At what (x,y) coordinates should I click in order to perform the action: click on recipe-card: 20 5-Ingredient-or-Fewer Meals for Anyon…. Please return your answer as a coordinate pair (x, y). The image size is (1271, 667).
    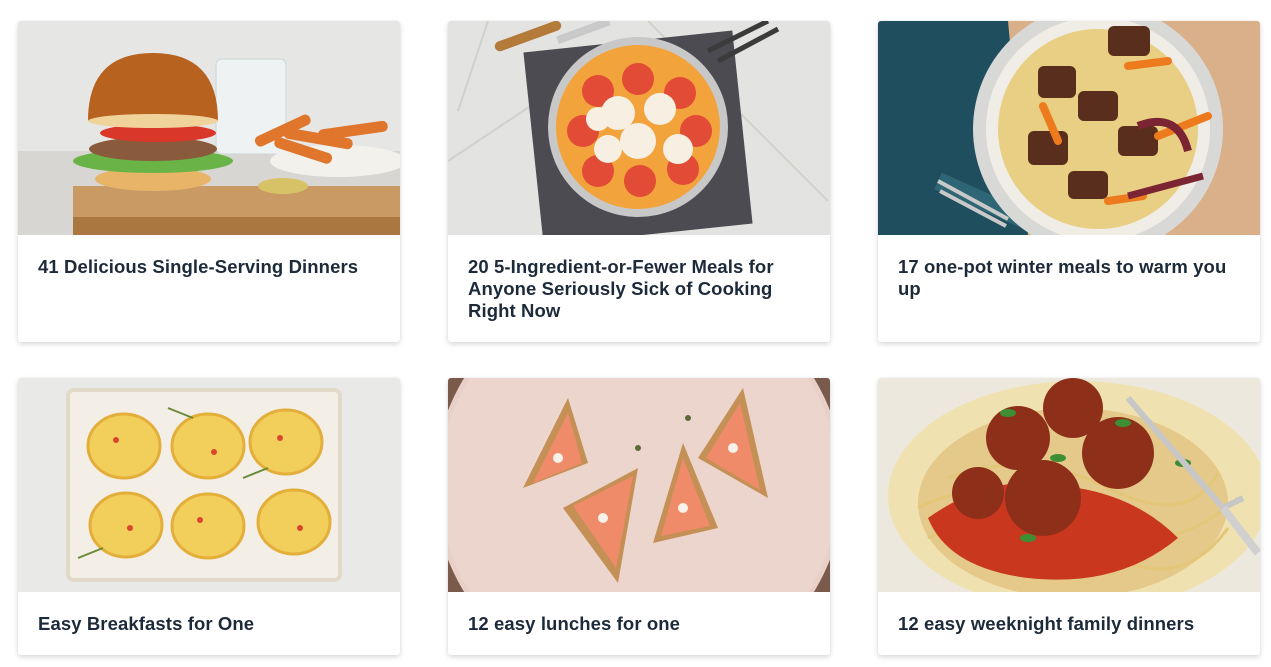
    Looking at the image, I should click on (639, 181).